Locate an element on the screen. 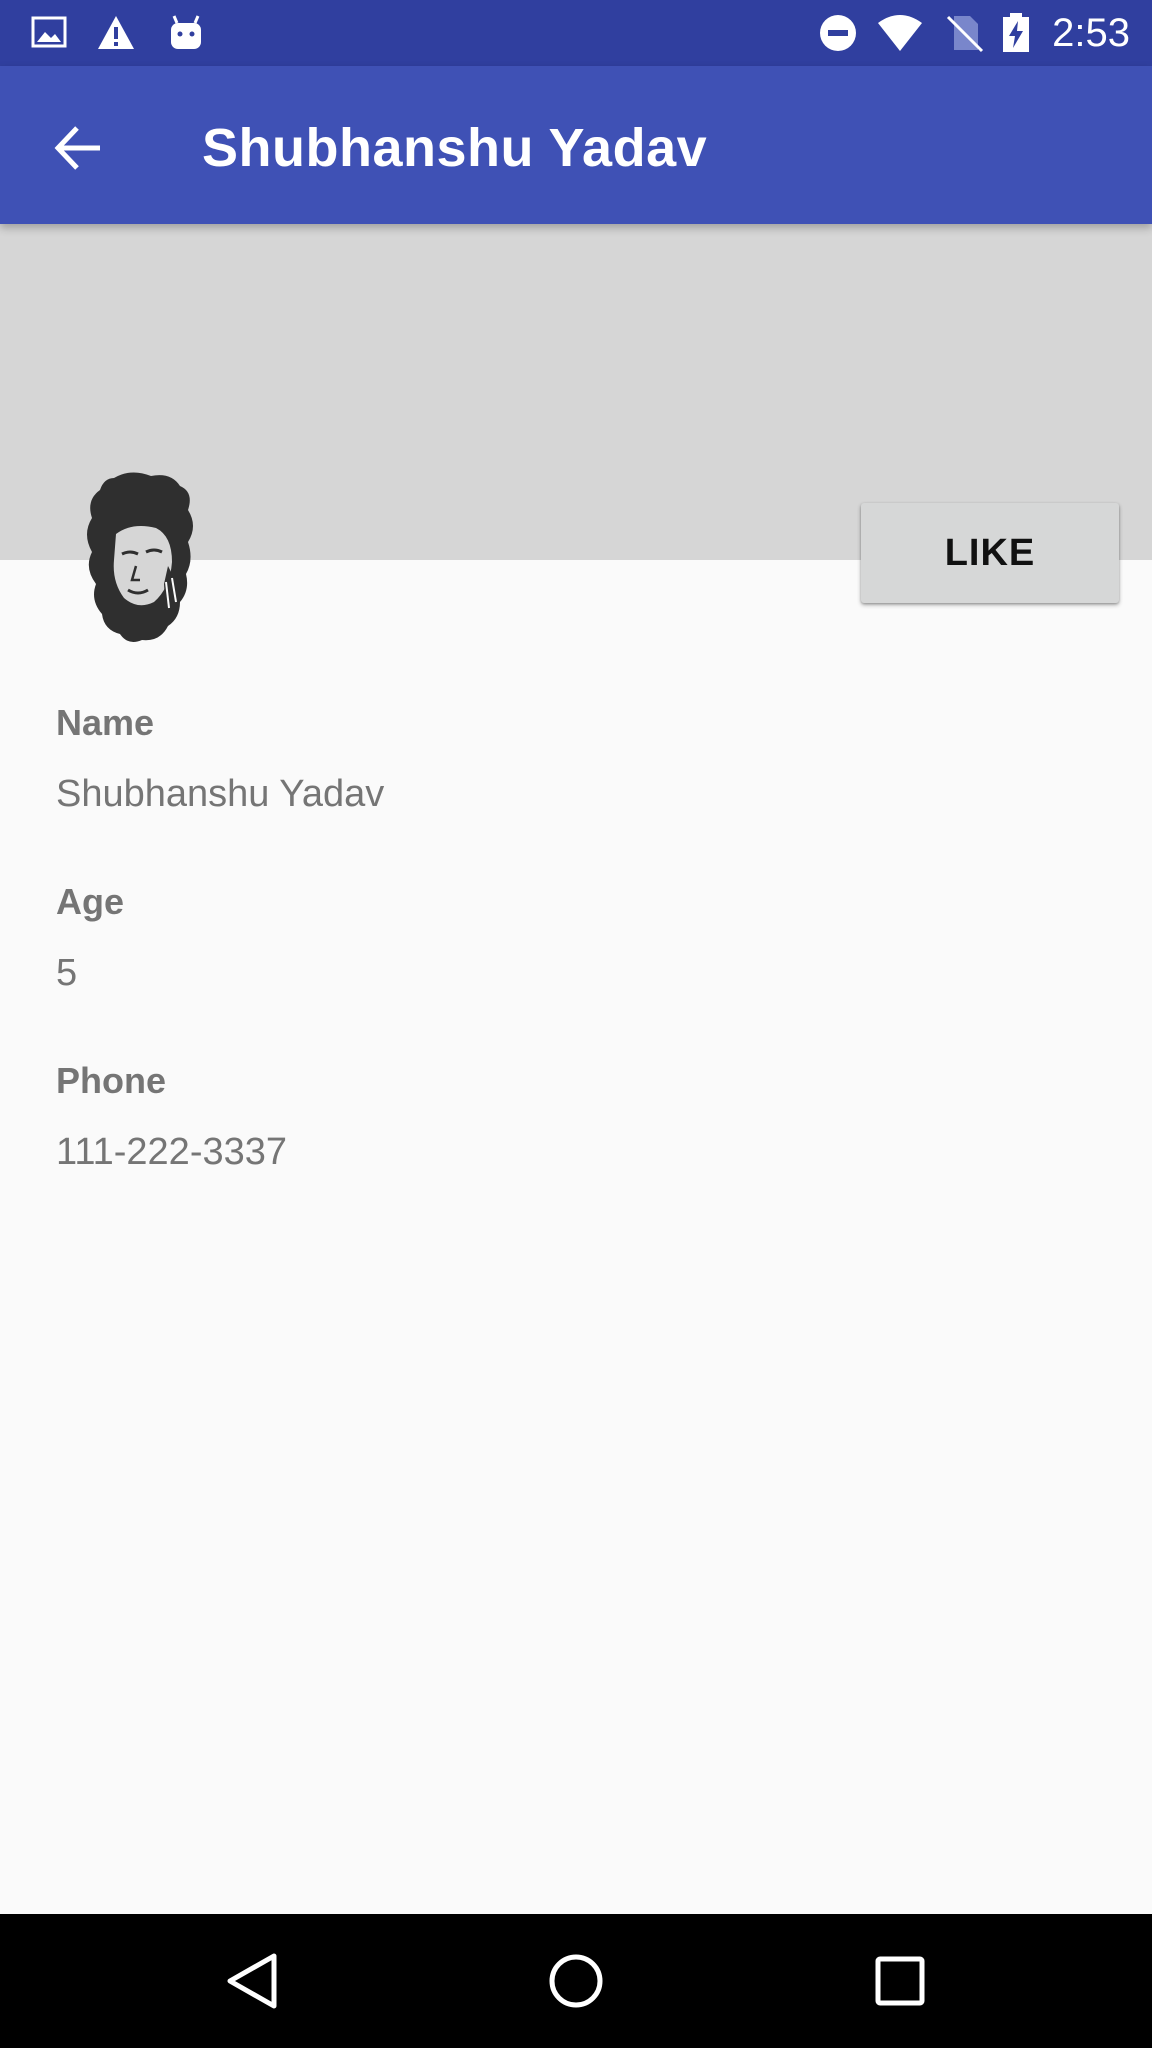 This screenshot has width=1152, height=2048. like-button: LIKE is located at coordinates (990, 553).